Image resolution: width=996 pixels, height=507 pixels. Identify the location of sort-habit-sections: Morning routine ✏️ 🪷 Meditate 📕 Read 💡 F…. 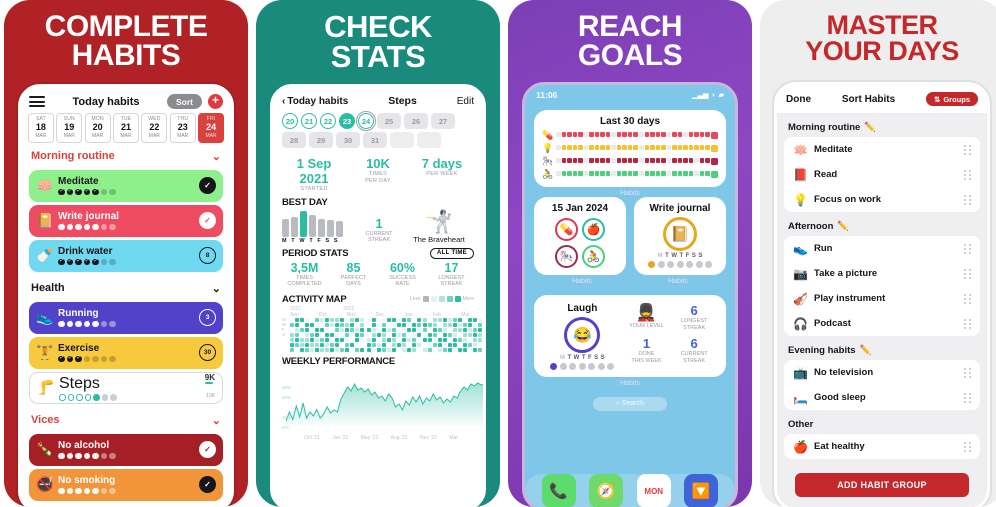
(882, 286).